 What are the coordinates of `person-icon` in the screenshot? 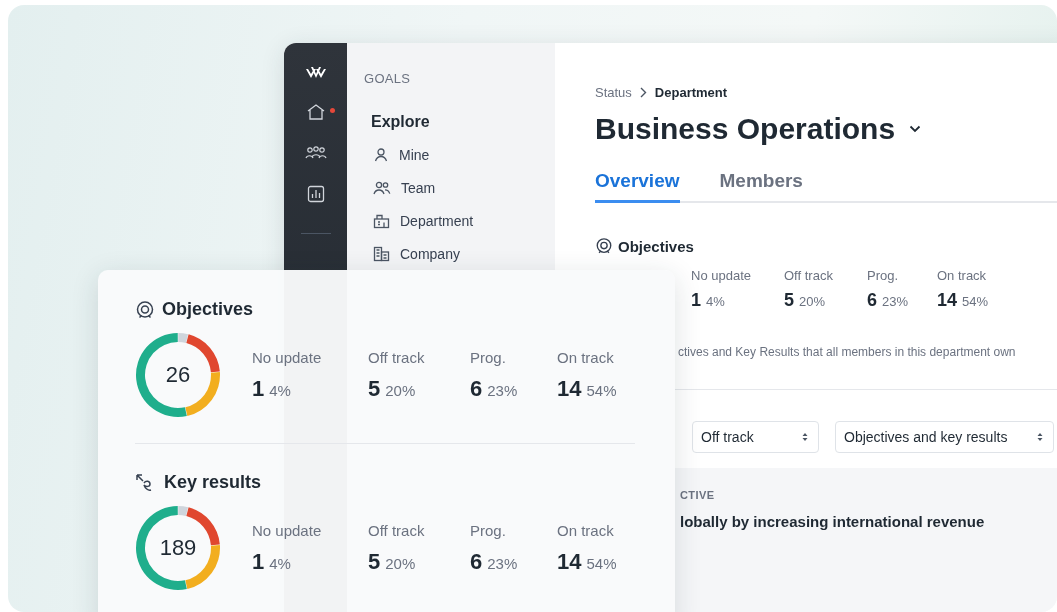 It's located at (381, 155).